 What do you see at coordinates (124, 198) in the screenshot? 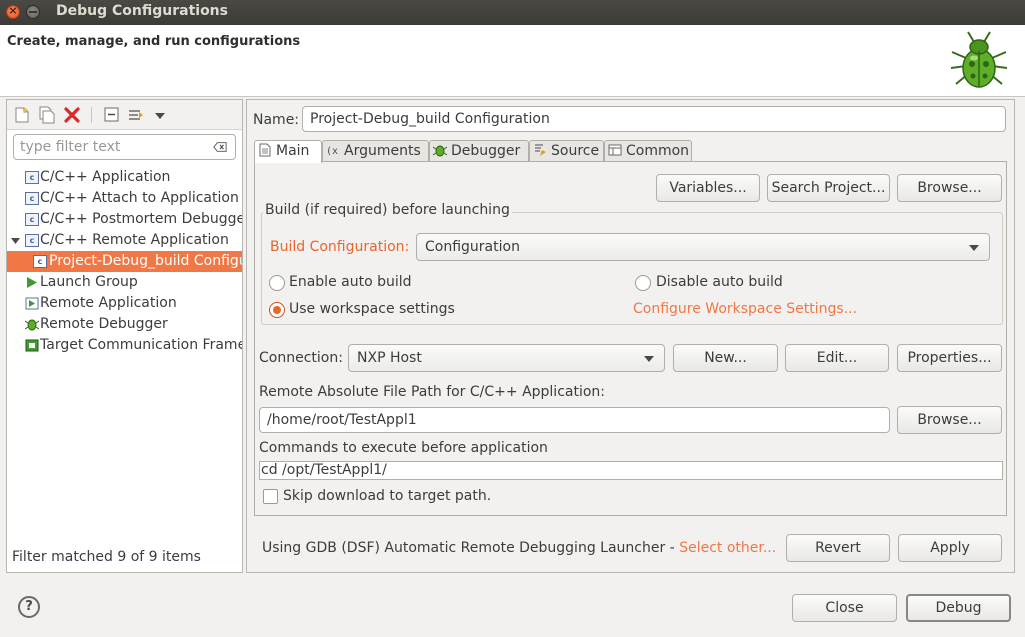
I see `tree-item-cpp-attach: c C/C++ Attach to Application` at bounding box center [124, 198].